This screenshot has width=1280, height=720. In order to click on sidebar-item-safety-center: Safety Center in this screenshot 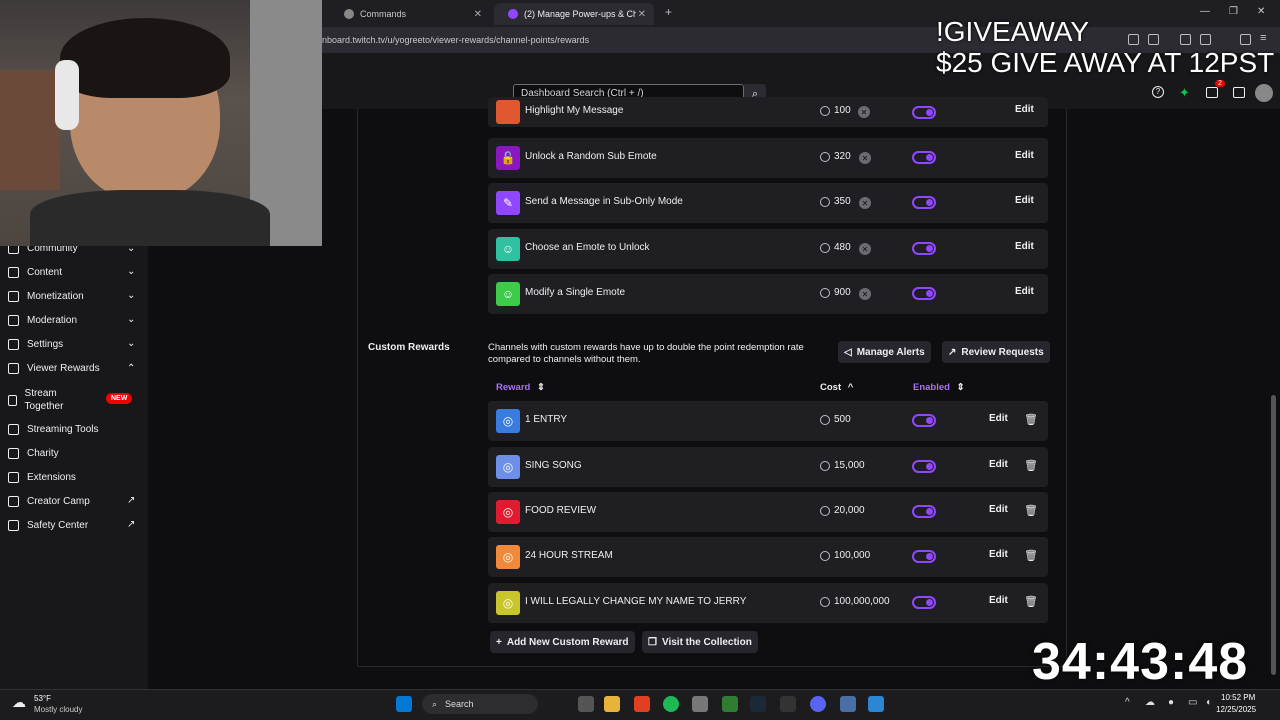, I will do `click(48, 525)`.